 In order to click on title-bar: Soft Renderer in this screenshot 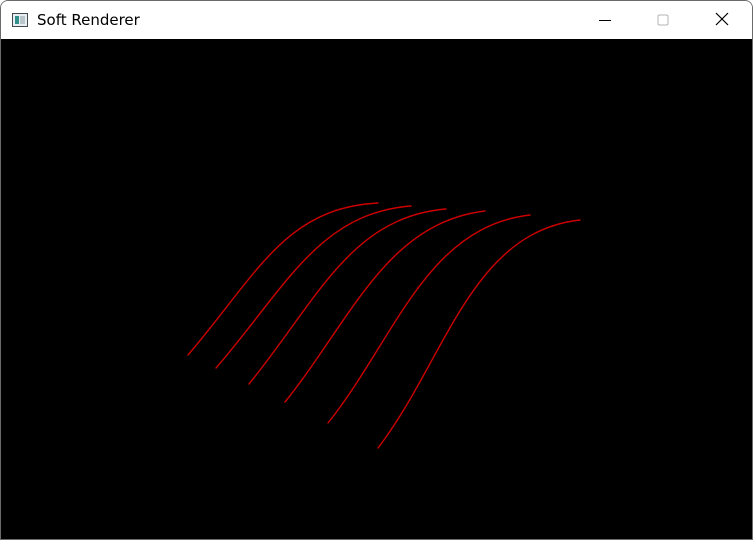, I will do `click(376, 20)`.